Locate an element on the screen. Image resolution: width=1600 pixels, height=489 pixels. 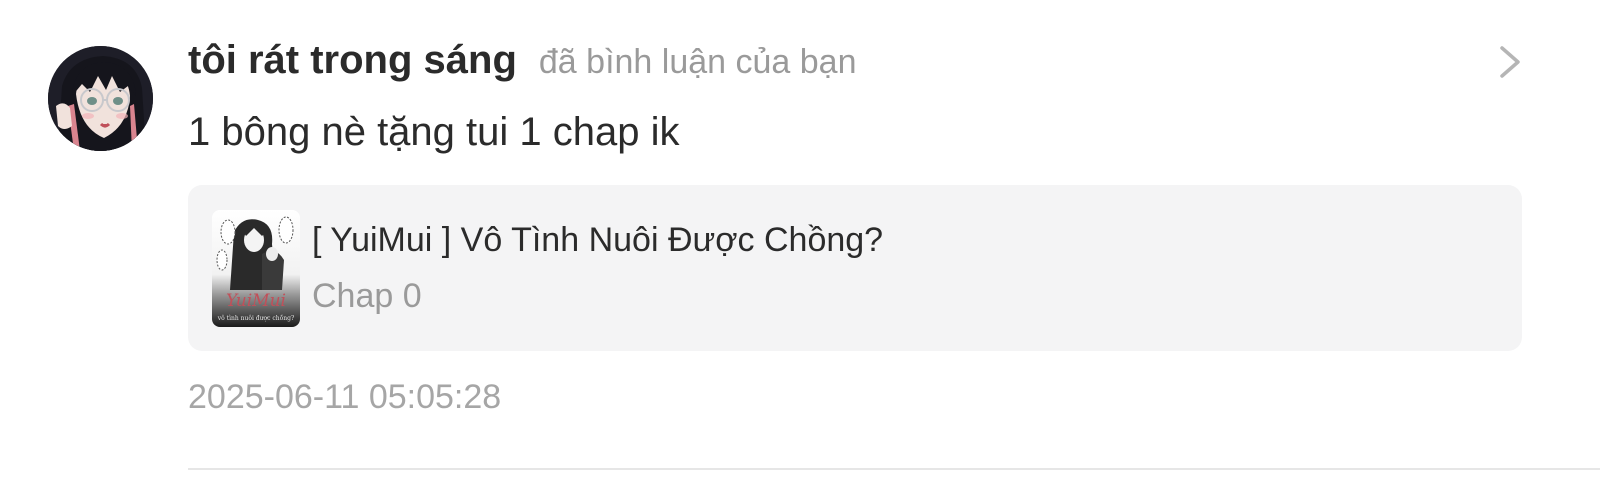
cover-image: YuiMui vô tình nuôi được chồng? is located at coordinates (256, 268).